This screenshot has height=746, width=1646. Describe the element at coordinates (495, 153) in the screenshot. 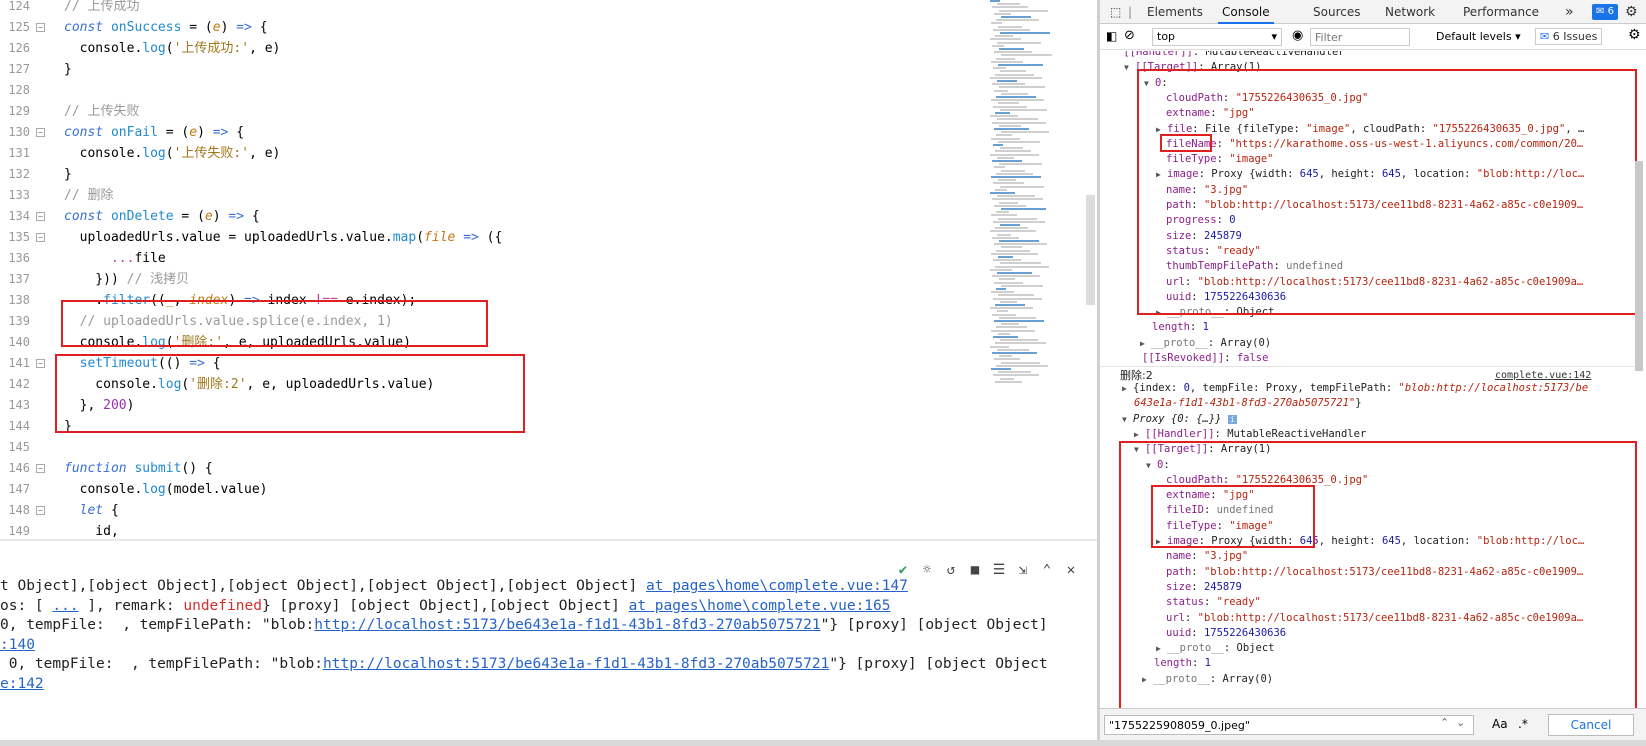

I see `code-line: 131 console.log('上传失败:', e)` at that location.